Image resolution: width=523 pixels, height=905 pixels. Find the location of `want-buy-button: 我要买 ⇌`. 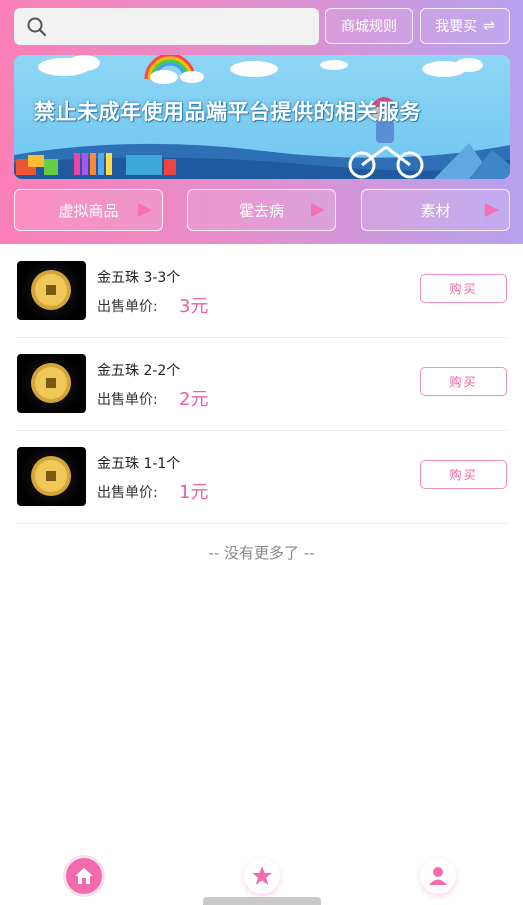

want-buy-button: 我要买 ⇌ is located at coordinates (465, 26).